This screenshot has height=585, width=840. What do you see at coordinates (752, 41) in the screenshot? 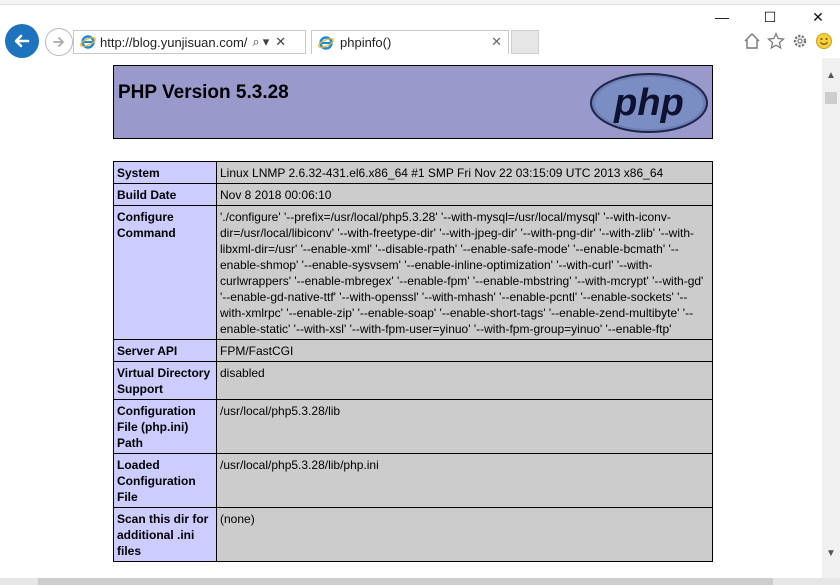
I see `home-icon` at bounding box center [752, 41].